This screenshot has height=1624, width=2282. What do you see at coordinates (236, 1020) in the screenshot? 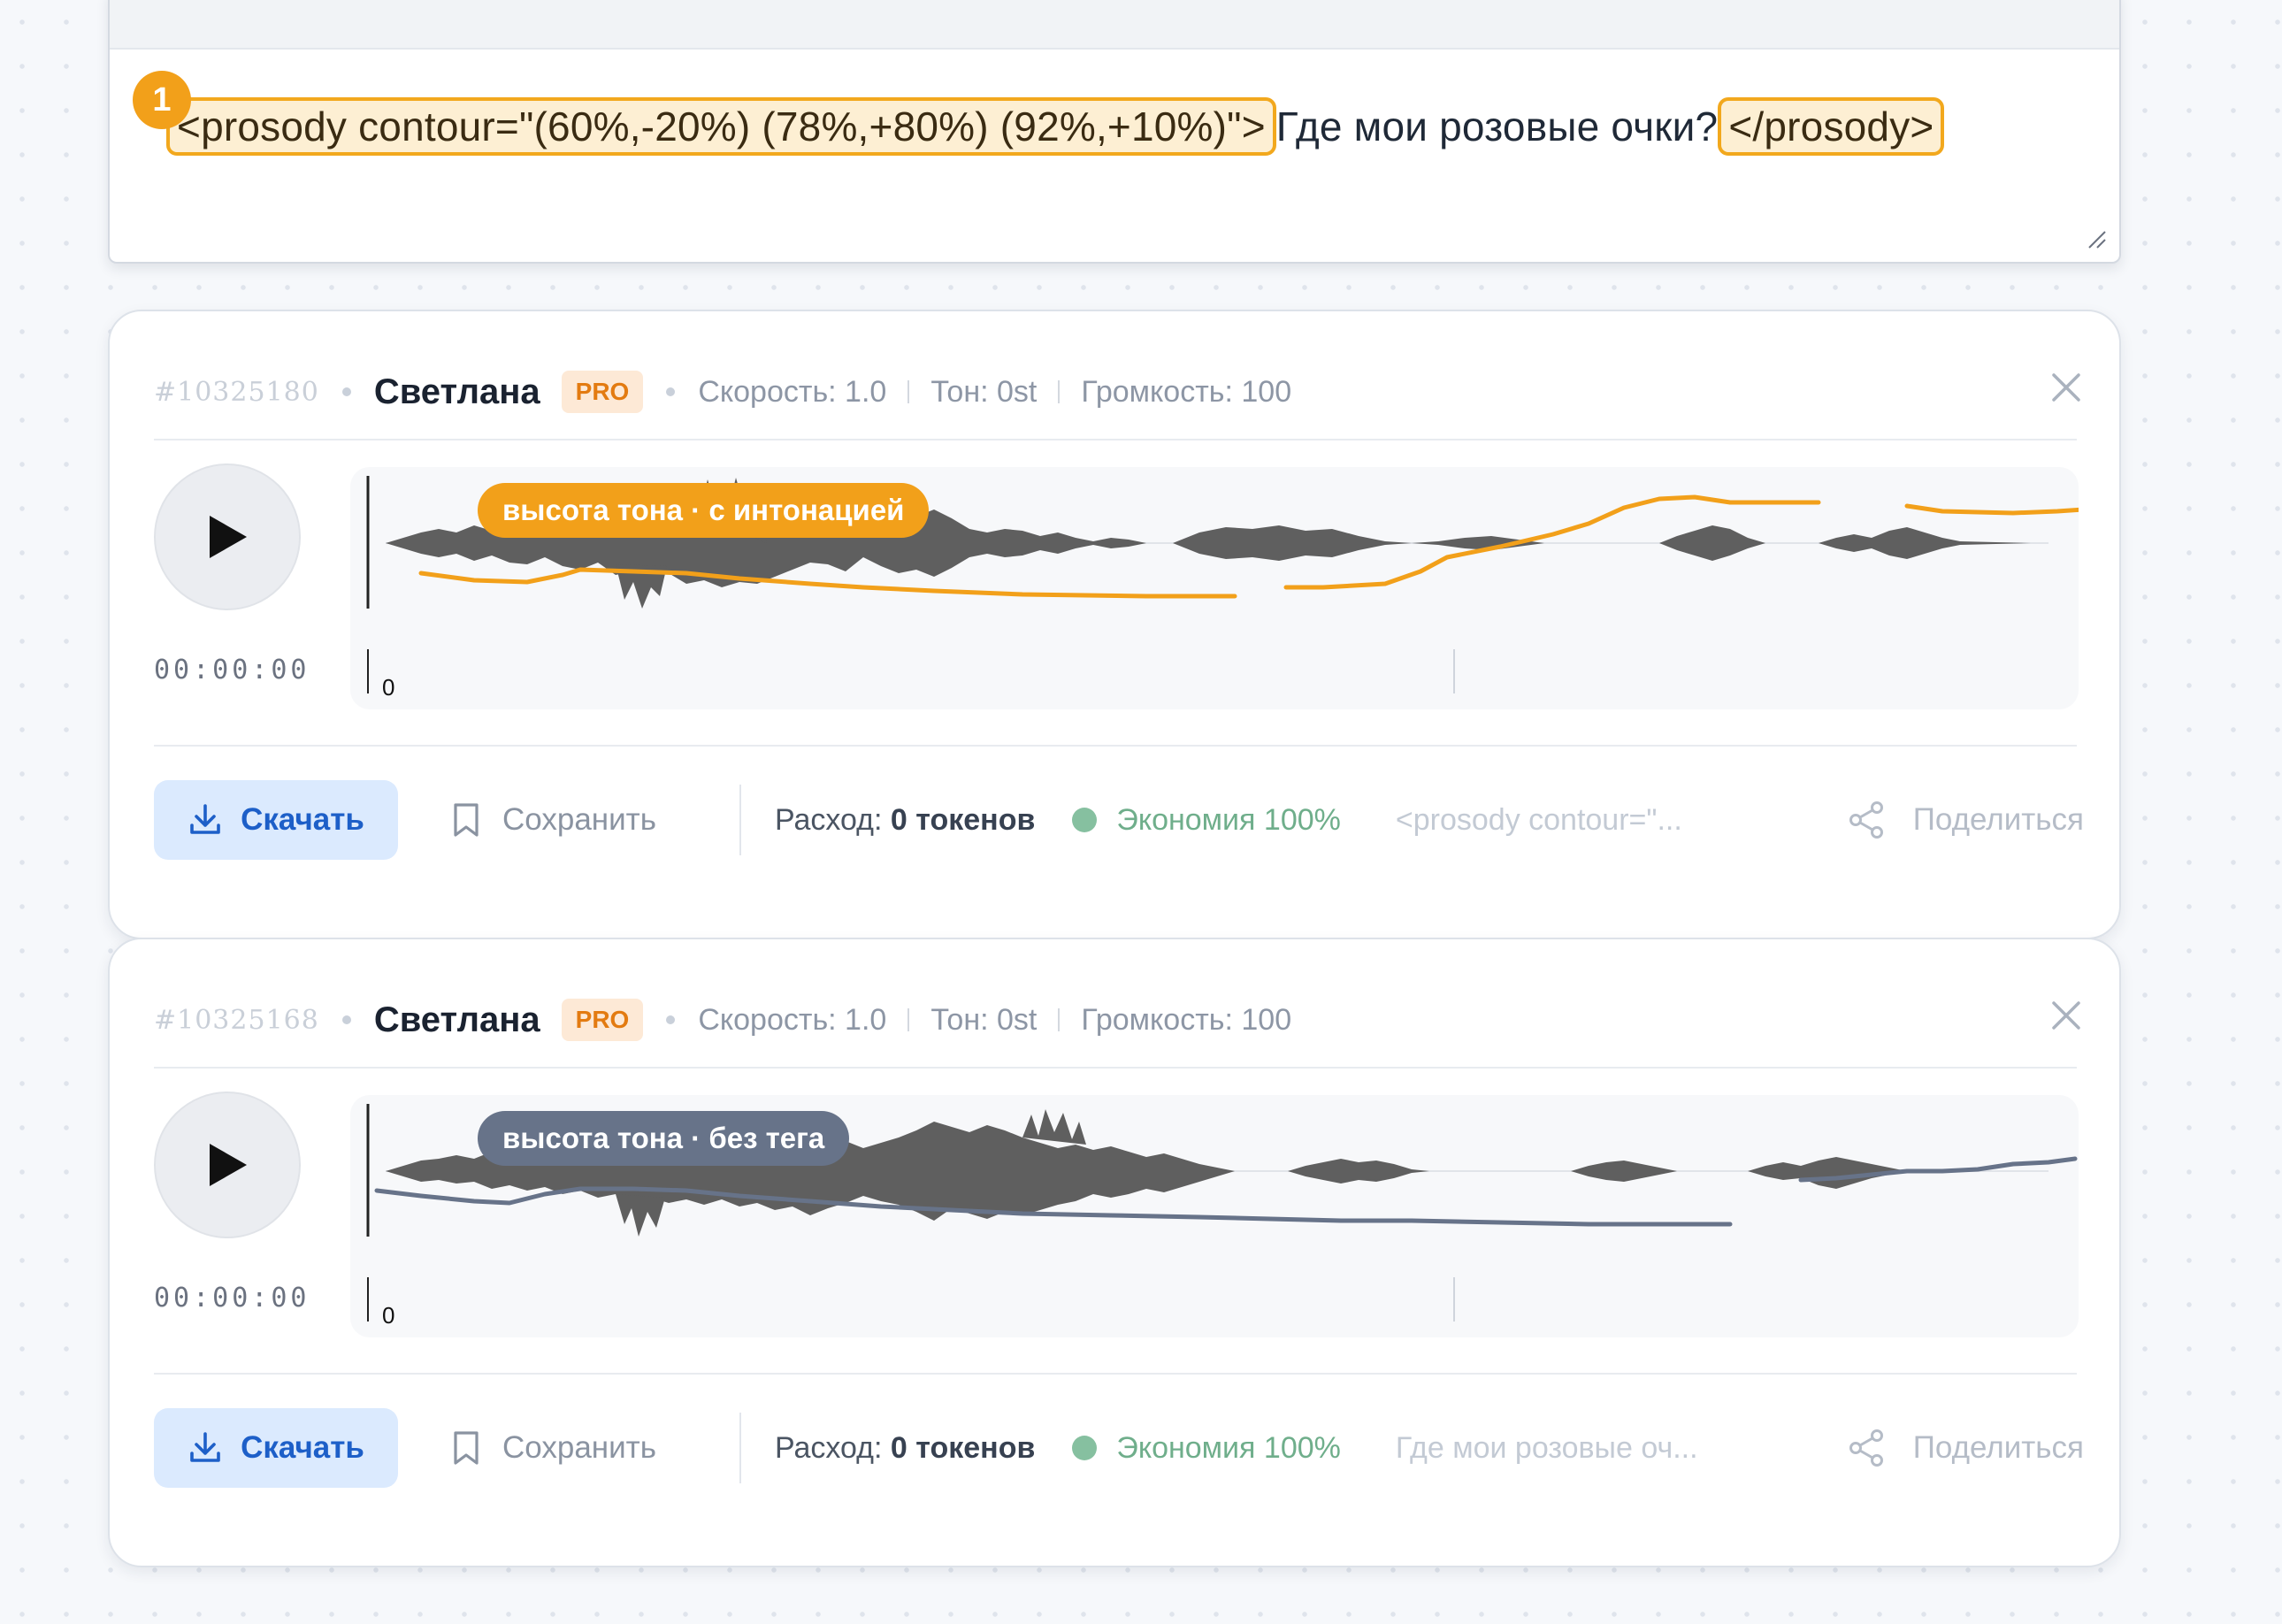
I see `record-id: #10325168` at bounding box center [236, 1020].